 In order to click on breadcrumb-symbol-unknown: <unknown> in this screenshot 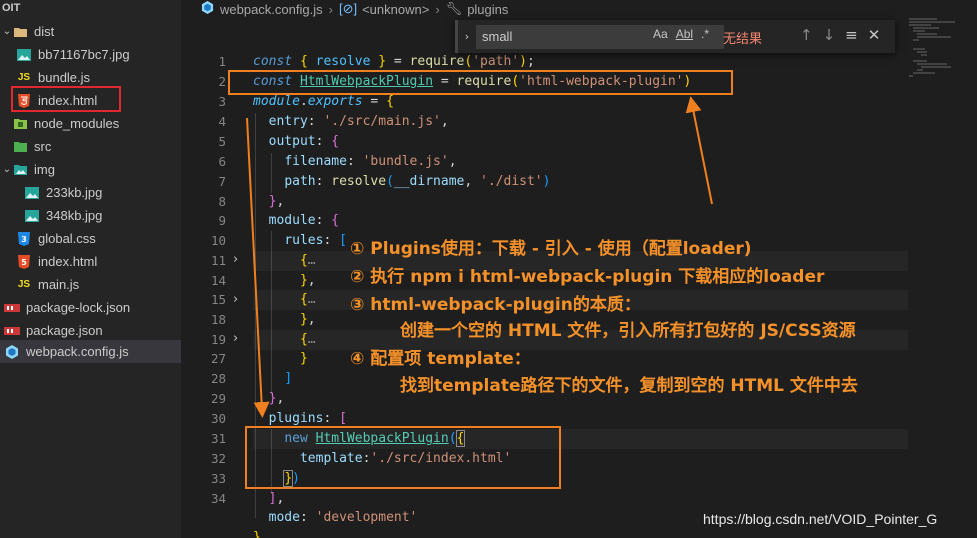, I will do `click(395, 9)`.